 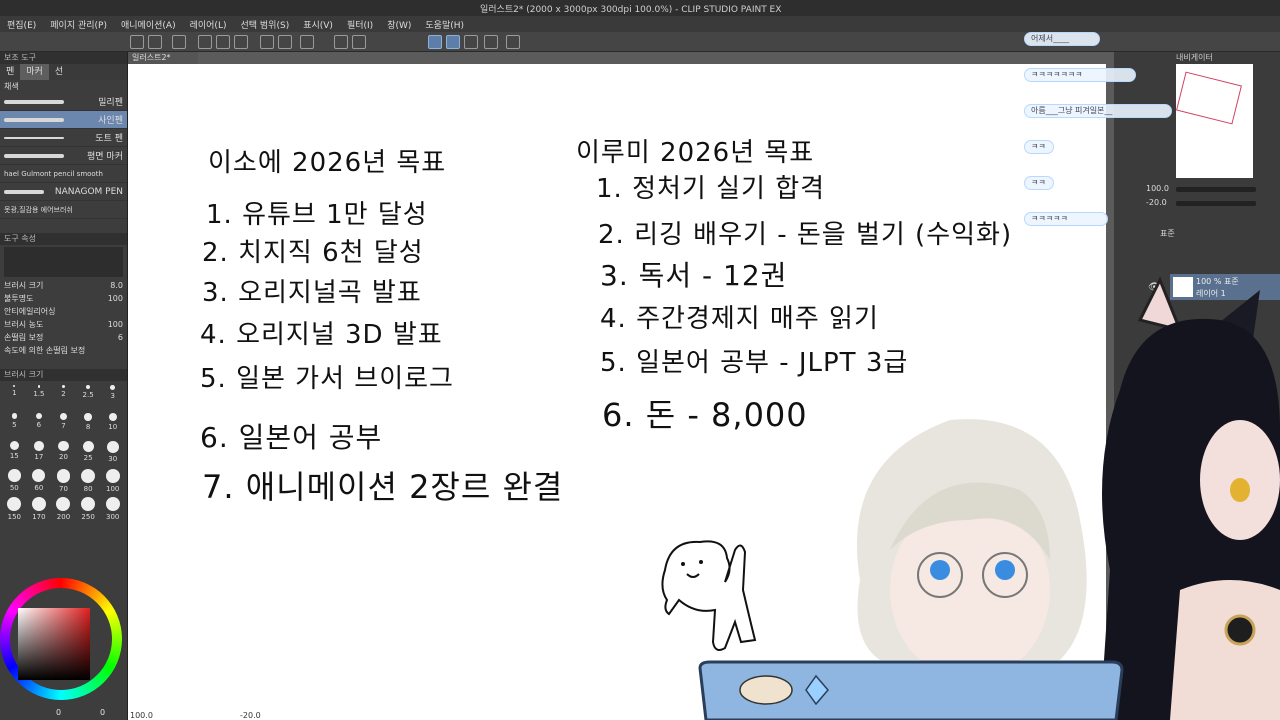 What do you see at coordinates (34, 72) in the screenshot?
I see `tab-marker: 마커` at bounding box center [34, 72].